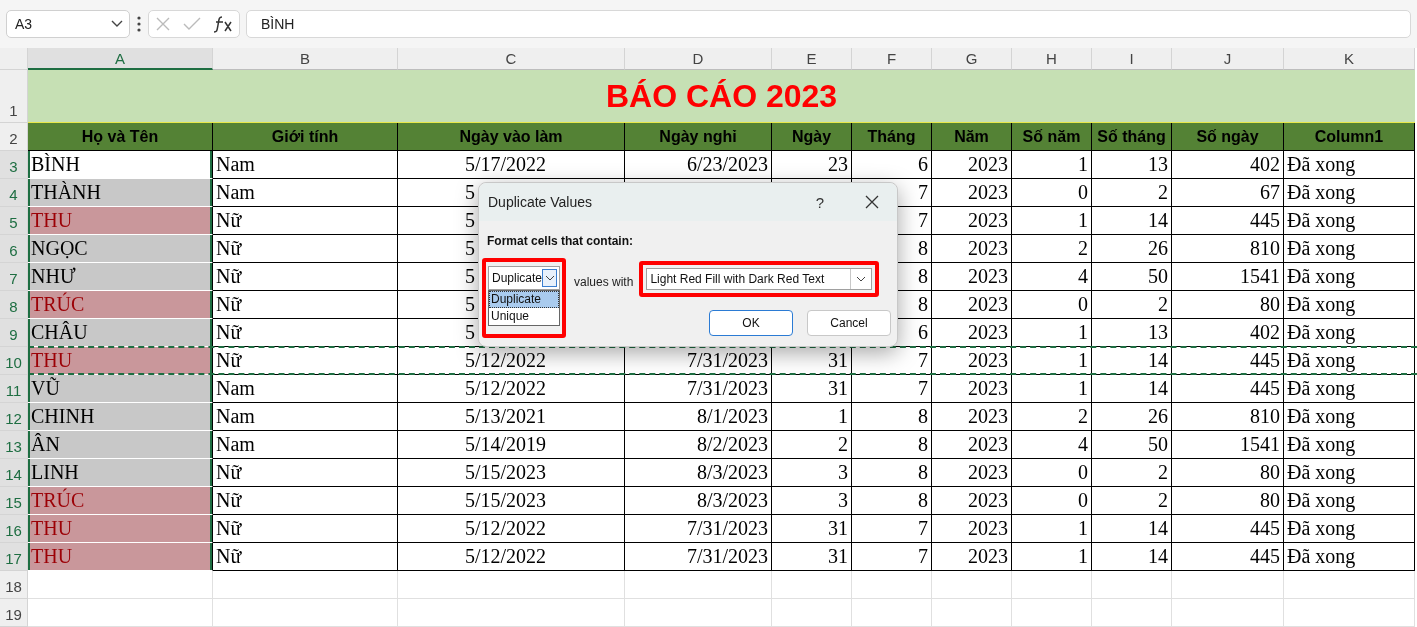 Image resolution: width=1417 pixels, height=627 pixels. What do you see at coordinates (14, 277) in the screenshot?
I see `row-number: 7` at bounding box center [14, 277].